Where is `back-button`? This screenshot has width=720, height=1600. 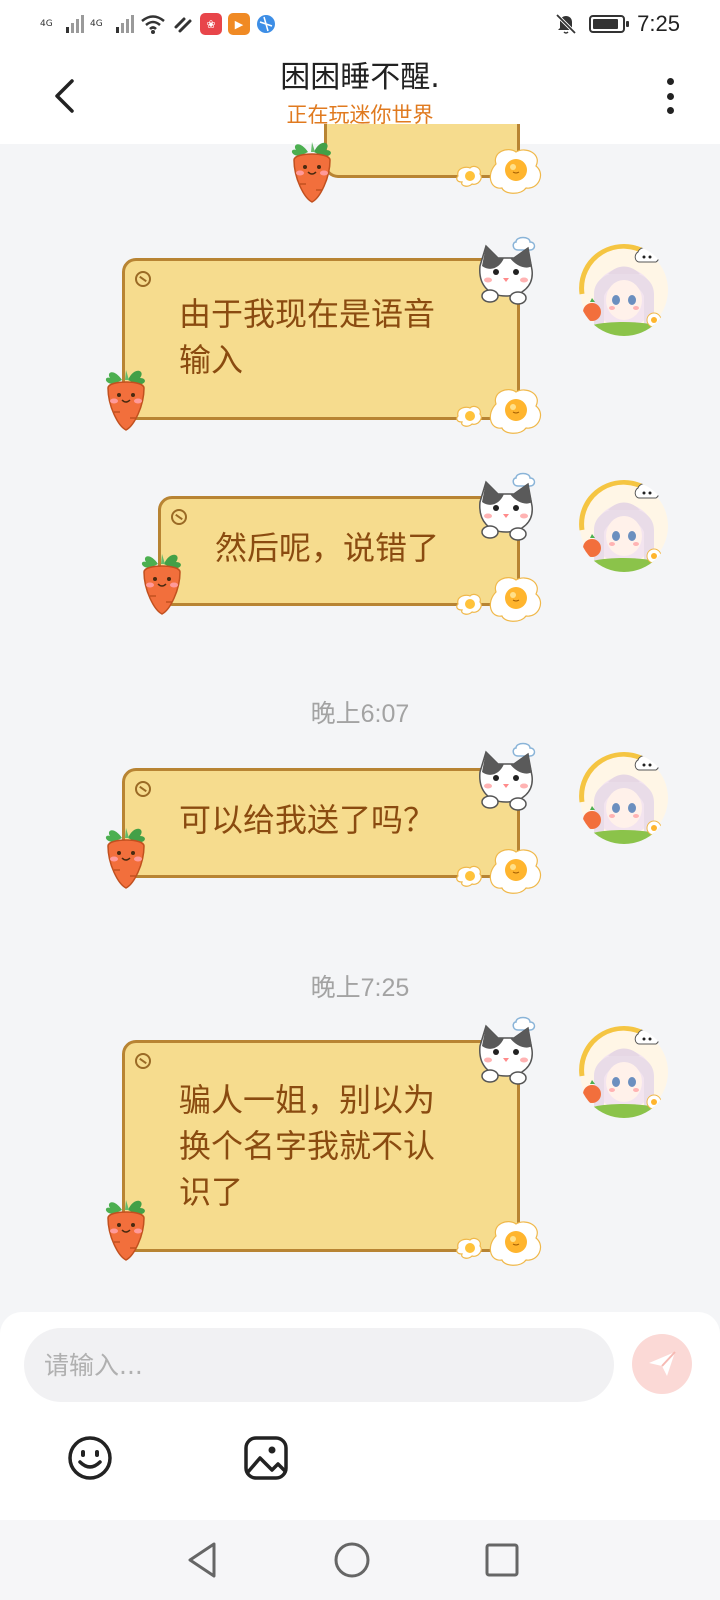
back-button is located at coordinates (64, 96).